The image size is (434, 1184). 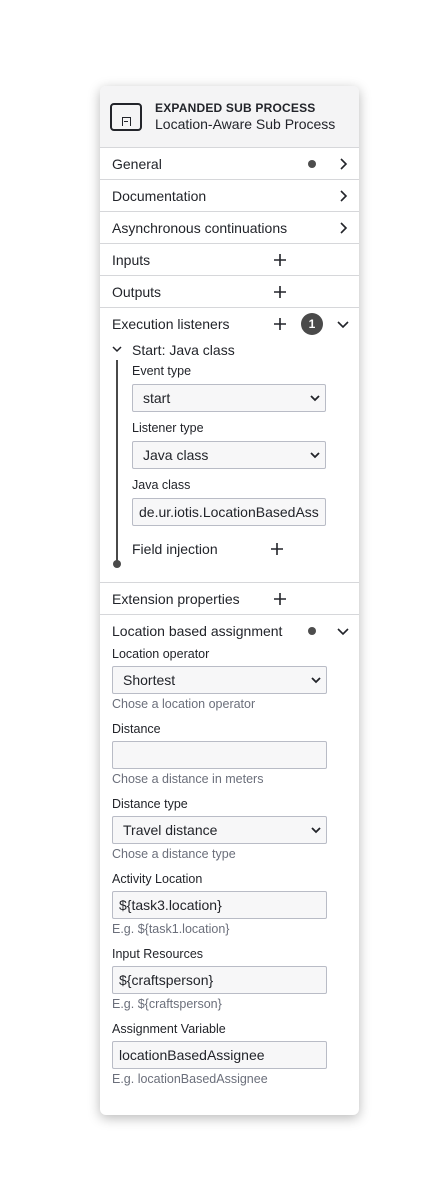 What do you see at coordinates (171, 929) in the screenshot?
I see `activity-location-hint: E.g. ${task1.location}` at bounding box center [171, 929].